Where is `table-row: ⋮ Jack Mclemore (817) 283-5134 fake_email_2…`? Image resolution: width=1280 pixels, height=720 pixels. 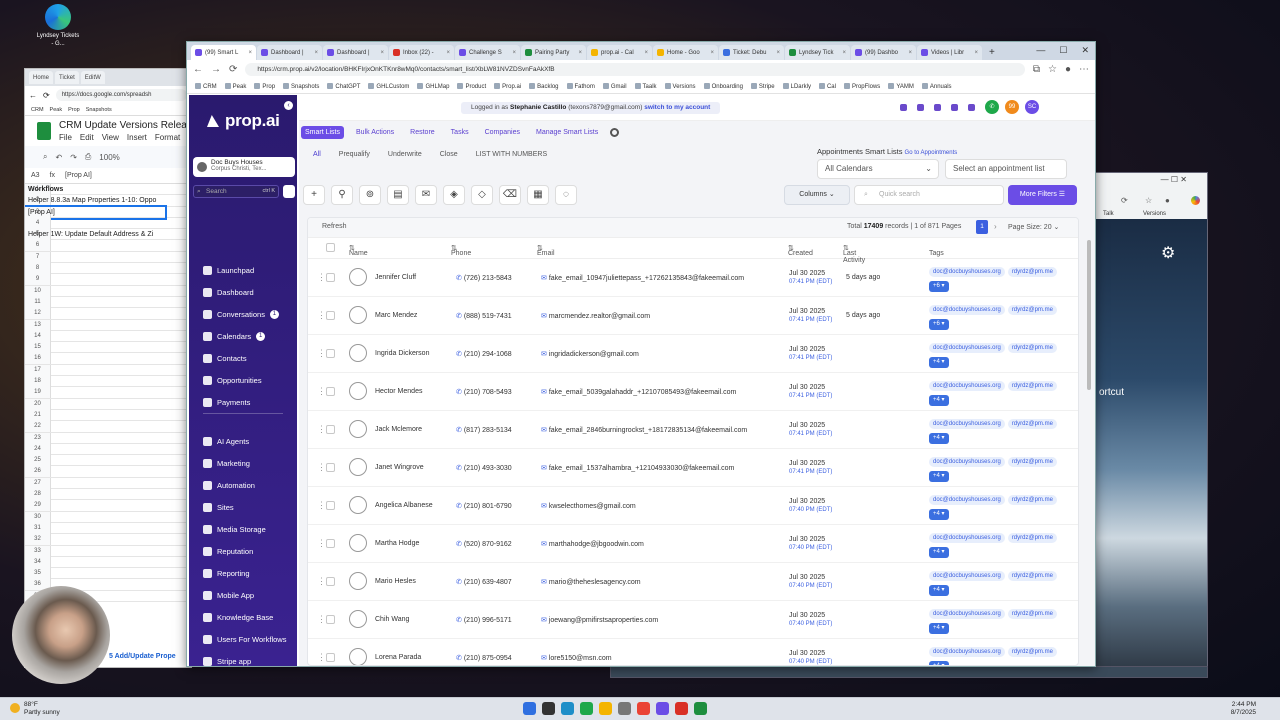 table-row: ⋮ Jack Mclemore (817) 283-5134 fake_email_2… is located at coordinates (693, 430).